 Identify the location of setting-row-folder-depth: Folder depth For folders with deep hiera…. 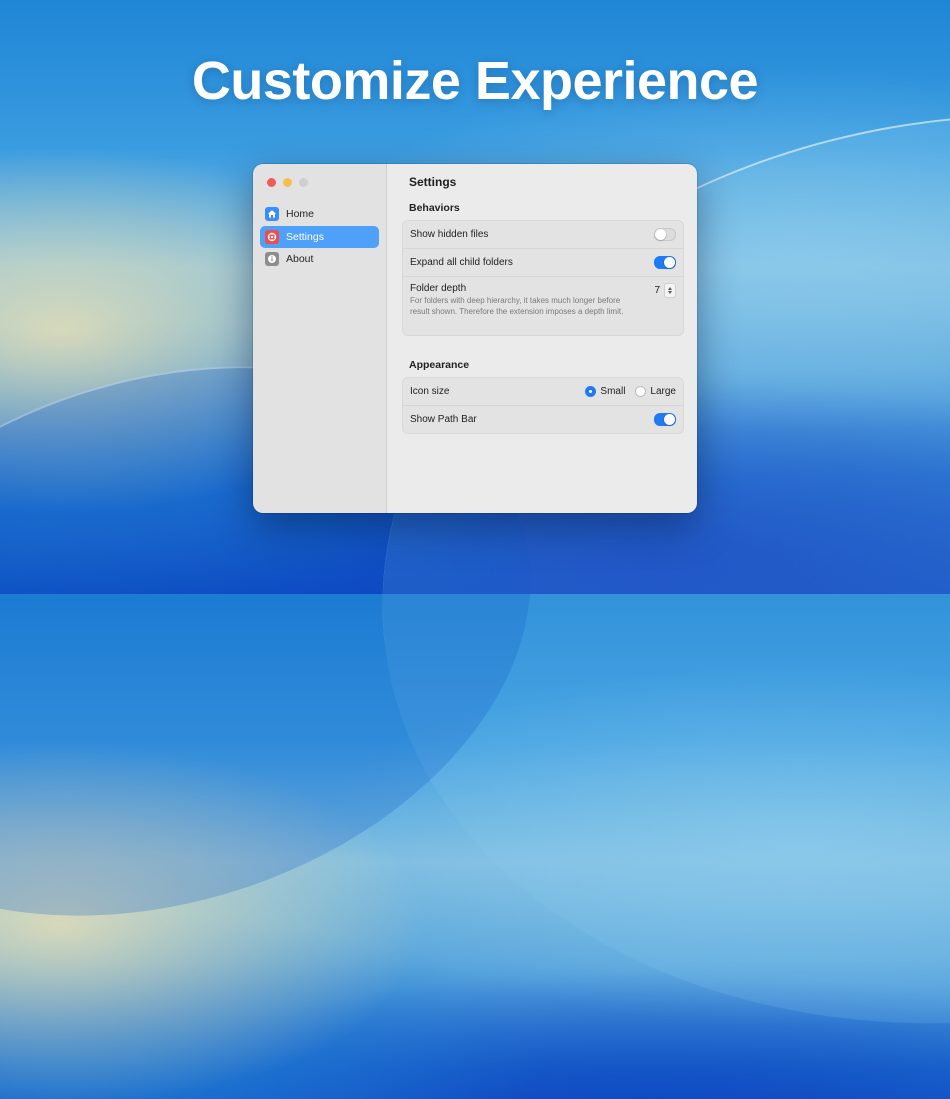
(543, 306).